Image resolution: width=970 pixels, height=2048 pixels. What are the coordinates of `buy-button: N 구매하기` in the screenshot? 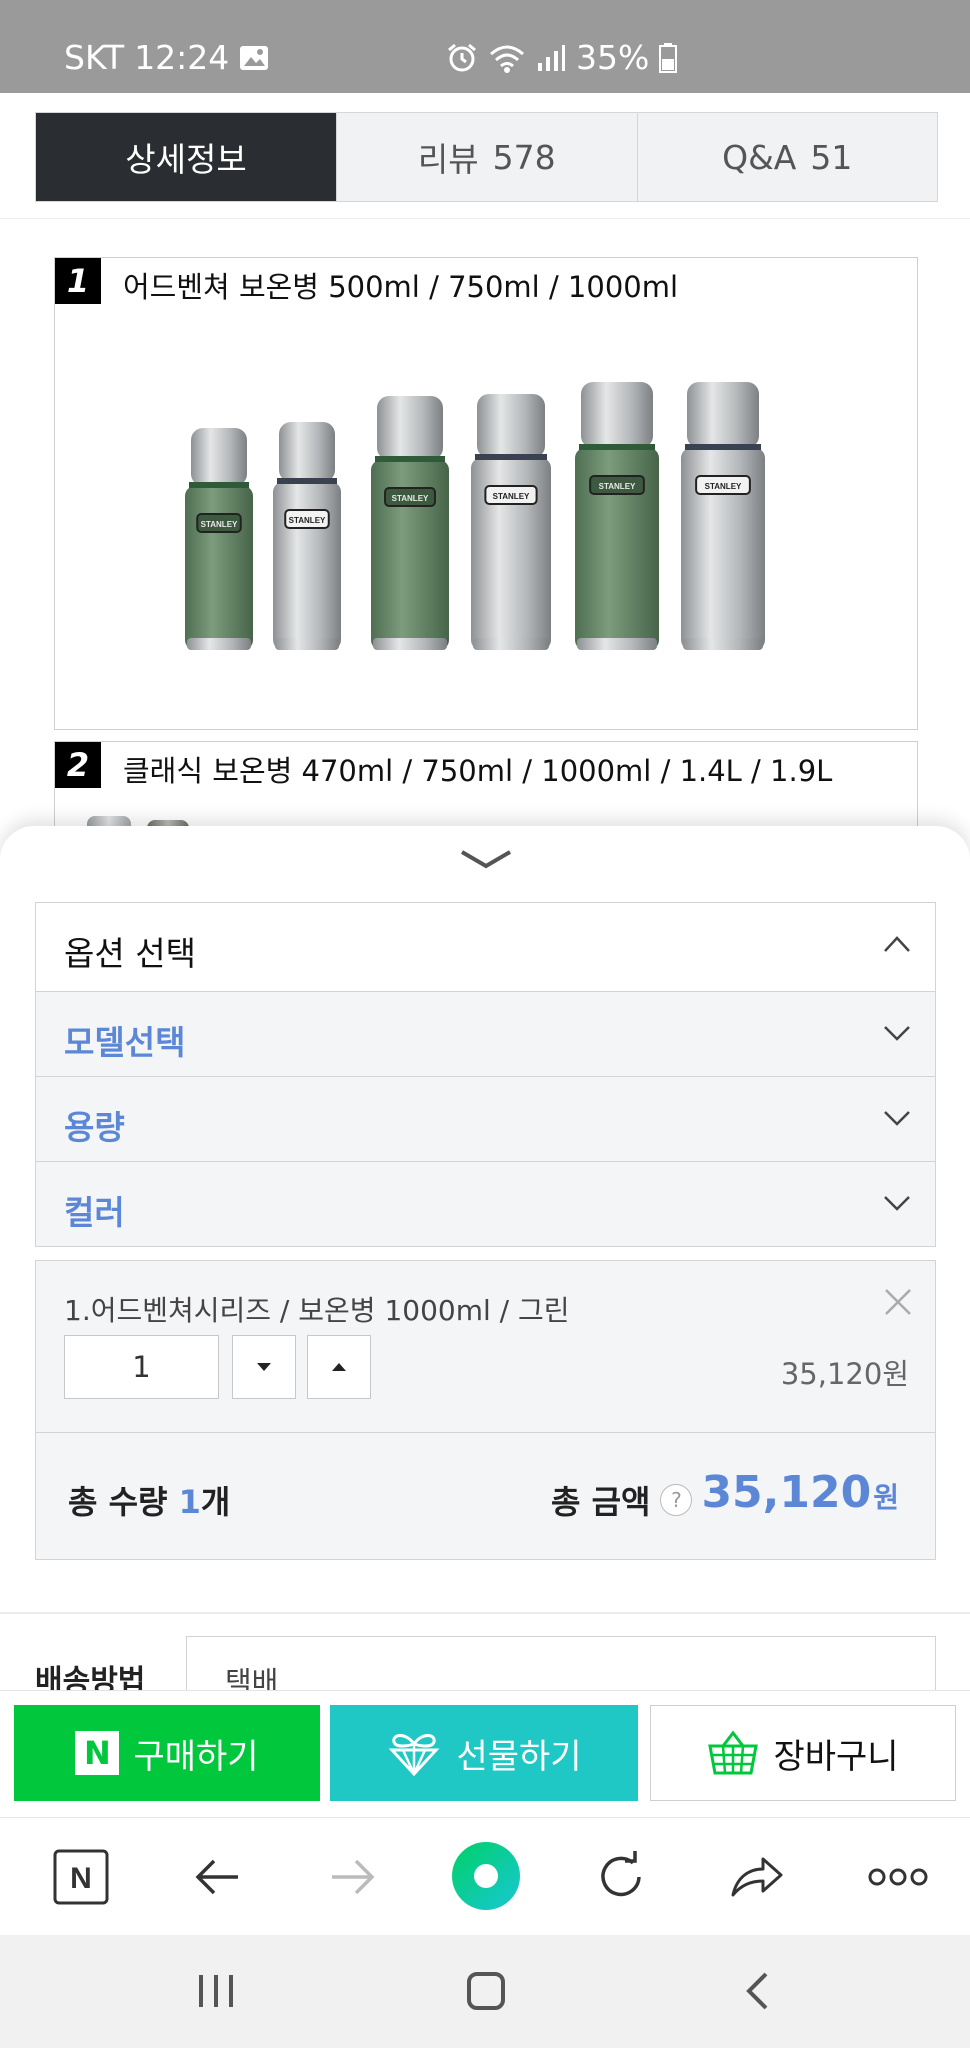 It's located at (167, 1753).